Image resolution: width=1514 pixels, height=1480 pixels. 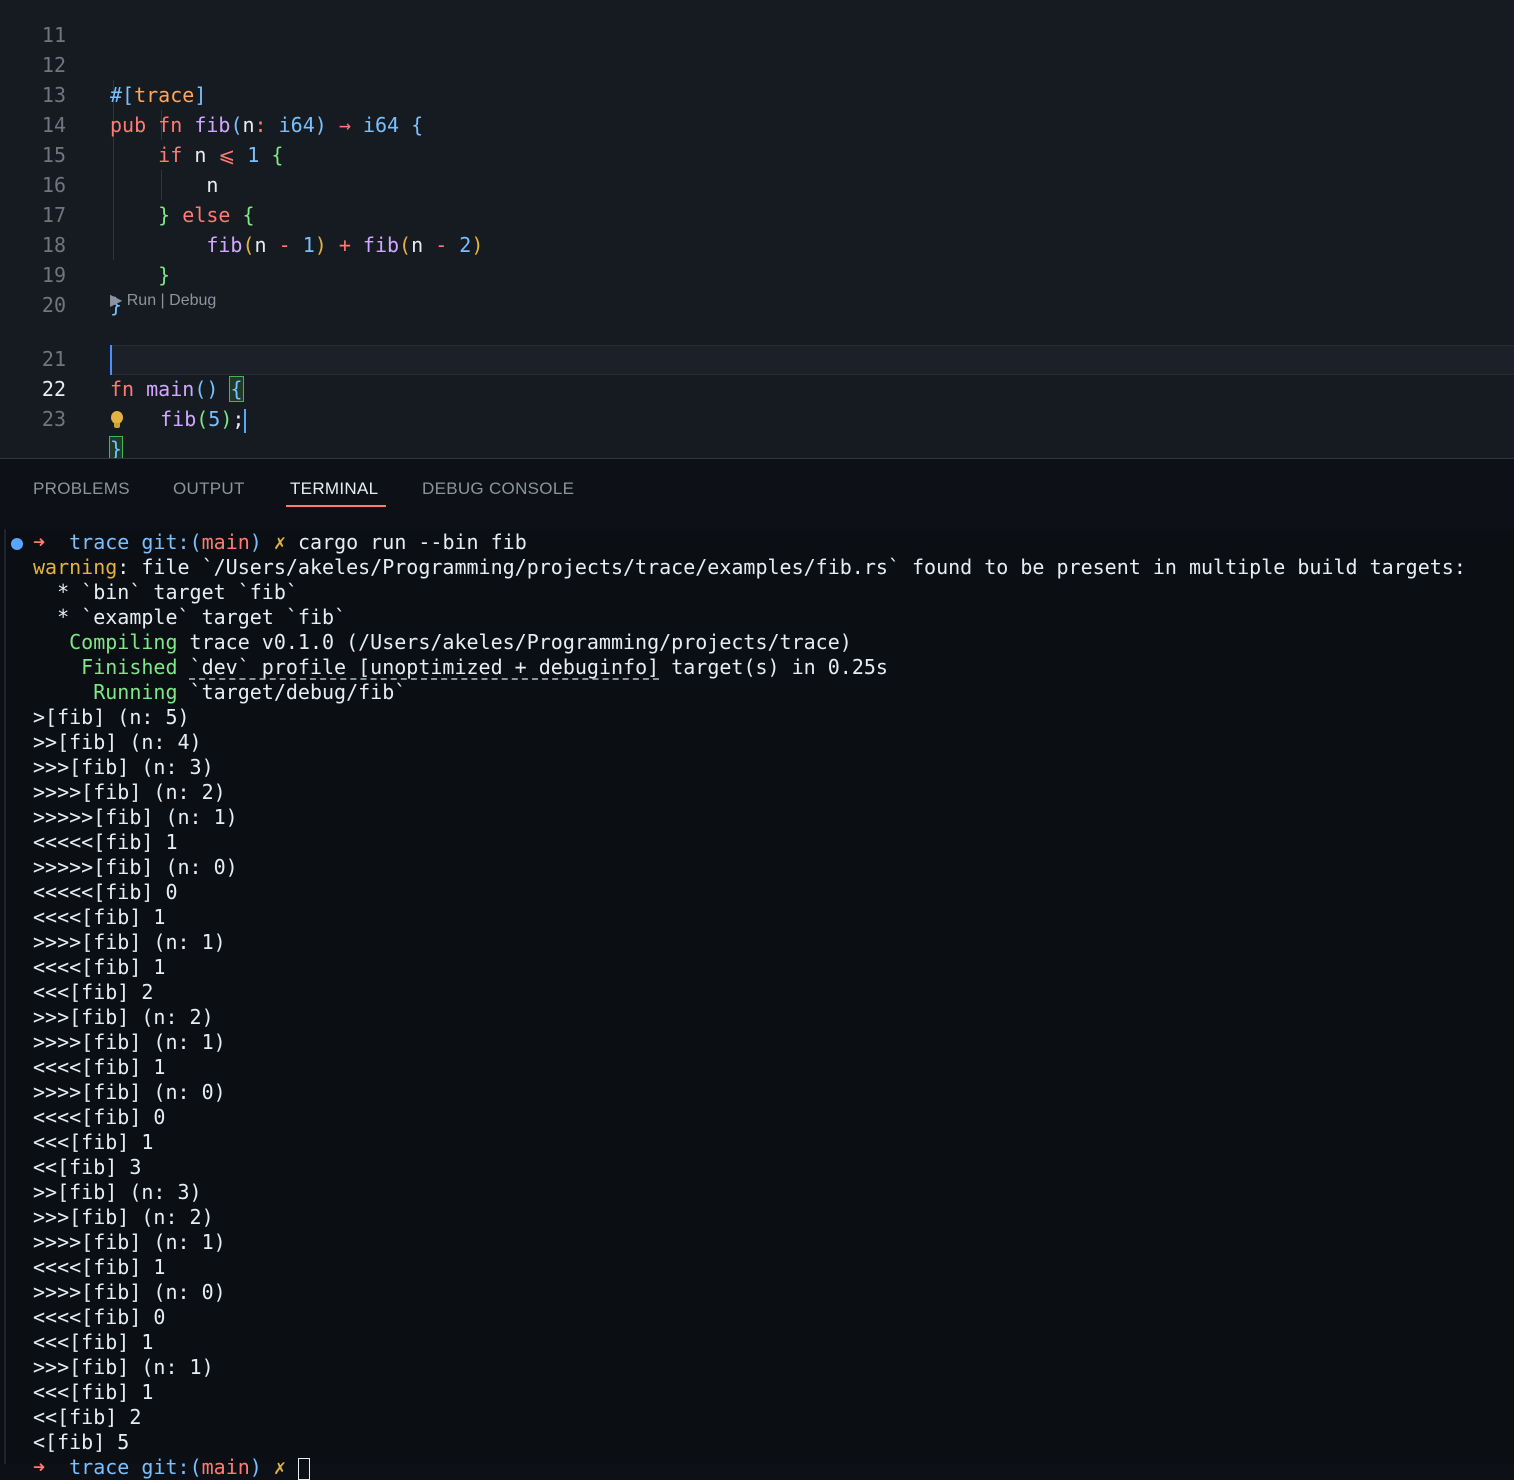 What do you see at coordinates (757, 243) in the screenshot?
I see `code-line: 18 }` at bounding box center [757, 243].